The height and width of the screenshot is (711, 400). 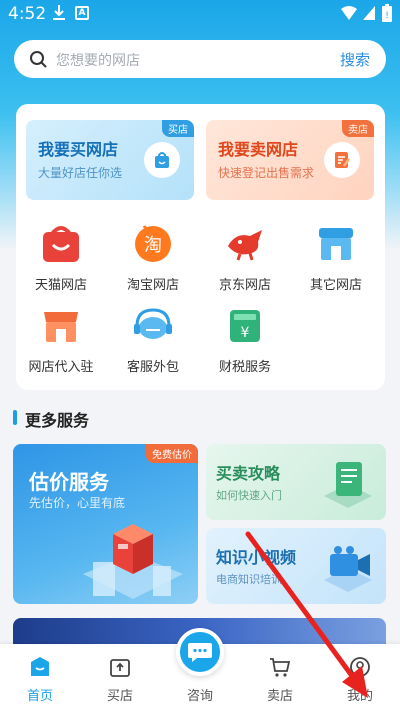 I want to click on buy-shop-icon, so click(x=120, y=668).